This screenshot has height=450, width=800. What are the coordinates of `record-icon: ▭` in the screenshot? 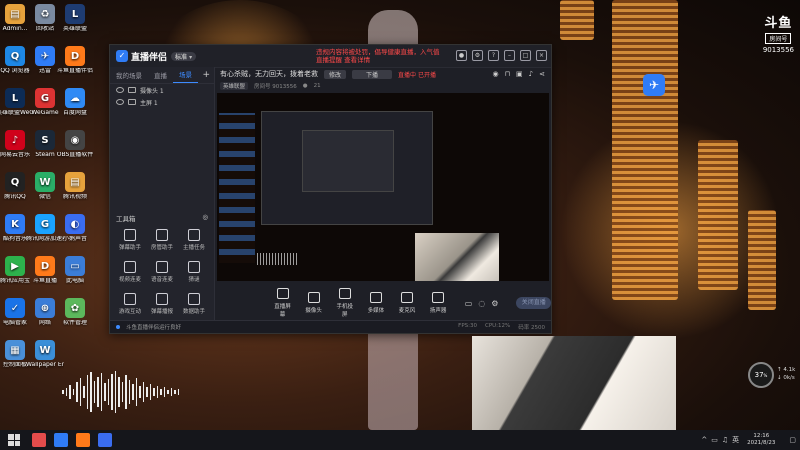 It's located at (469, 303).